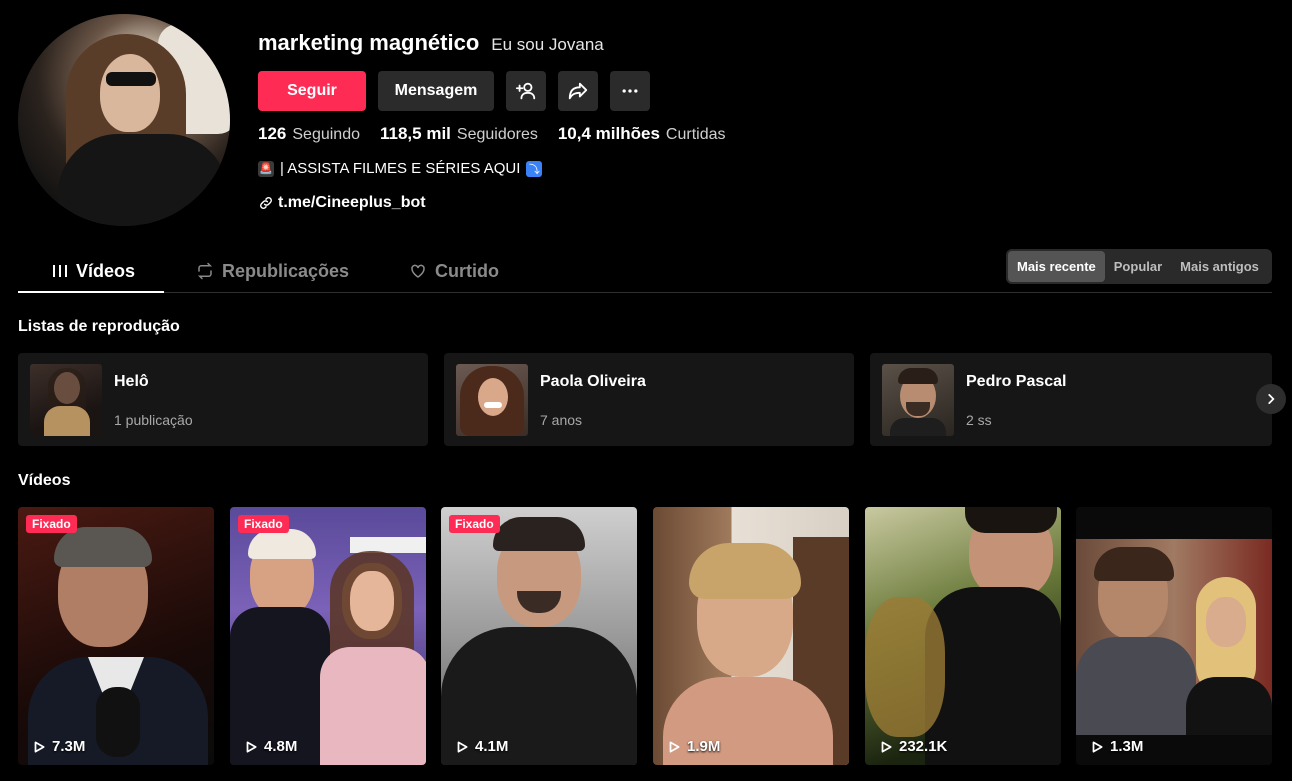 The height and width of the screenshot is (781, 1292). I want to click on video-views: 1.3M, so click(1116, 746).